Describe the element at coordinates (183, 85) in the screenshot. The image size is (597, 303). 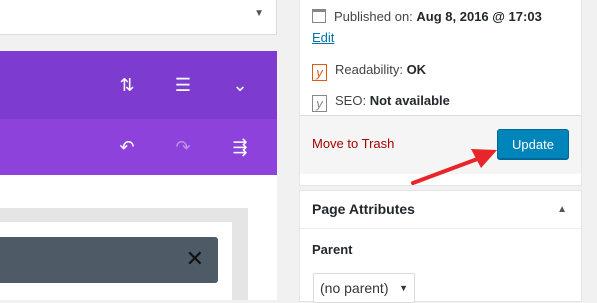
I see `hamburger-icon: ☰` at that location.